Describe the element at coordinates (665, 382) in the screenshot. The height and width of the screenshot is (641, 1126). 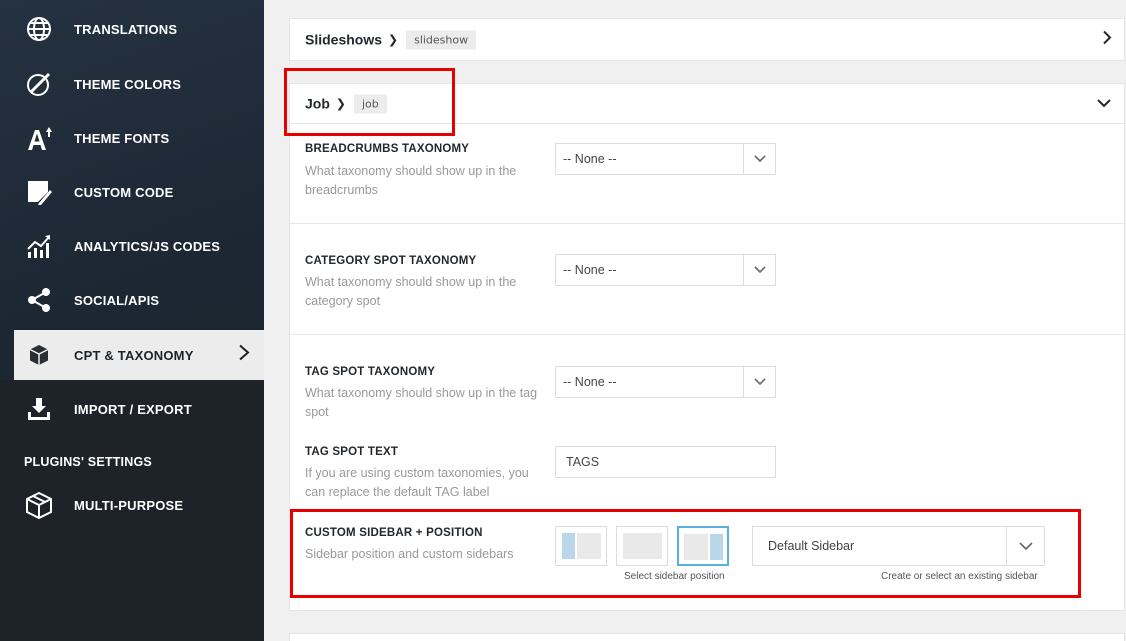
I see `tag-spot-taxonomy-select: -- None --` at that location.